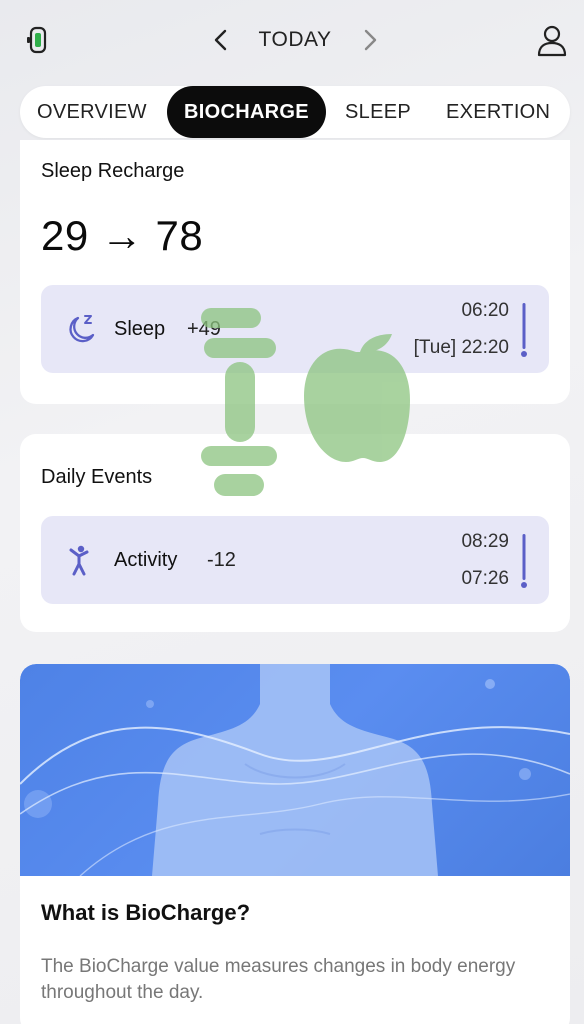  I want to click on tab-overview: OVERVIEW, so click(92, 112).